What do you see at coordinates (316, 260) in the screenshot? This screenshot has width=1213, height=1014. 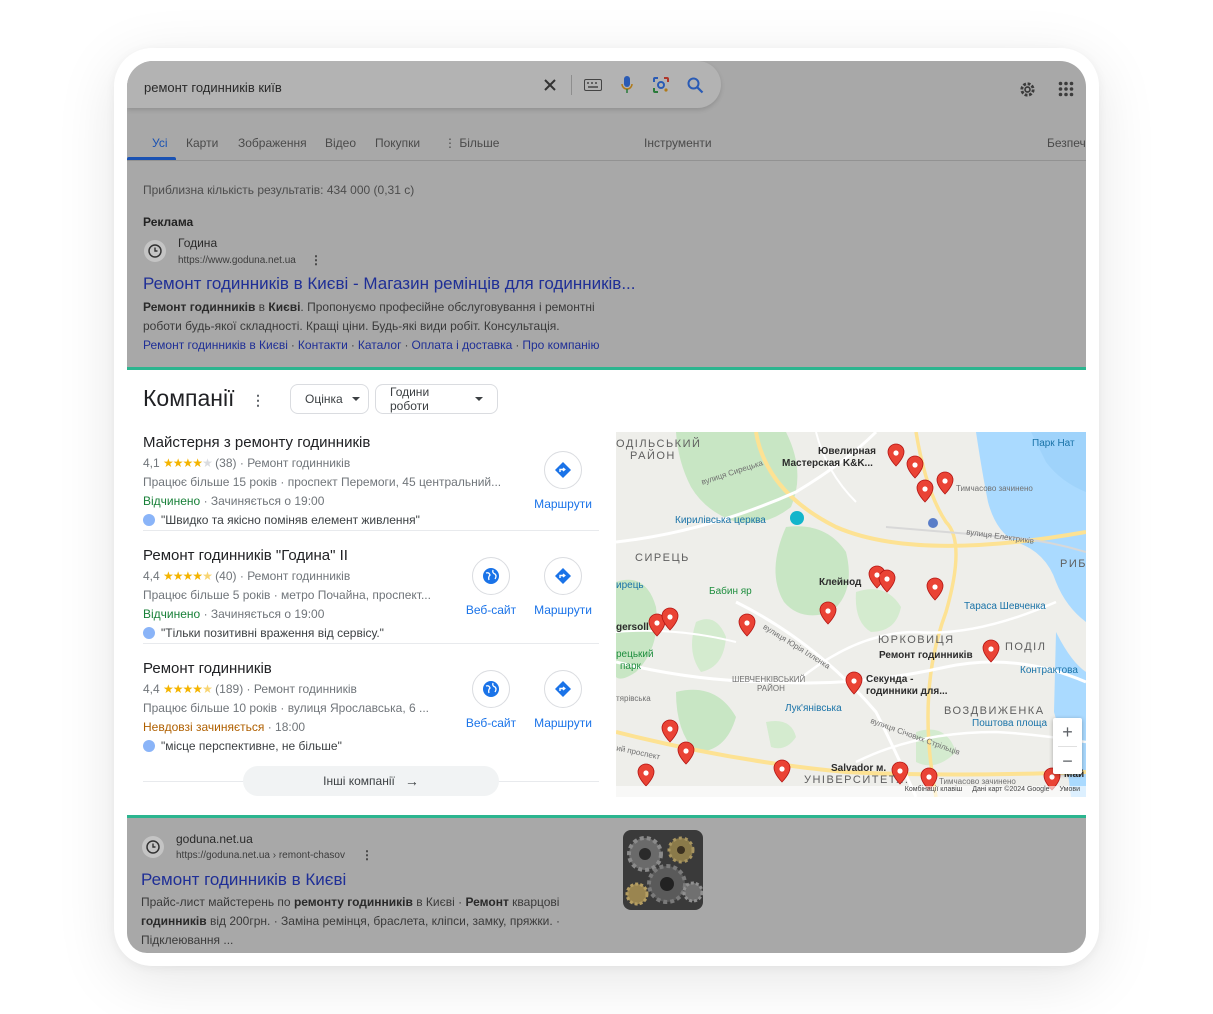 I see `ad-menu-icon: ⋮` at bounding box center [316, 260].